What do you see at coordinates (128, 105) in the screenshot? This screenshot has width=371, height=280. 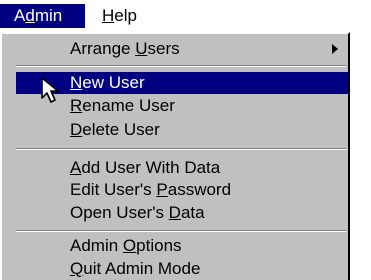 I see `menu-item-label-post: ename User` at bounding box center [128, 105].